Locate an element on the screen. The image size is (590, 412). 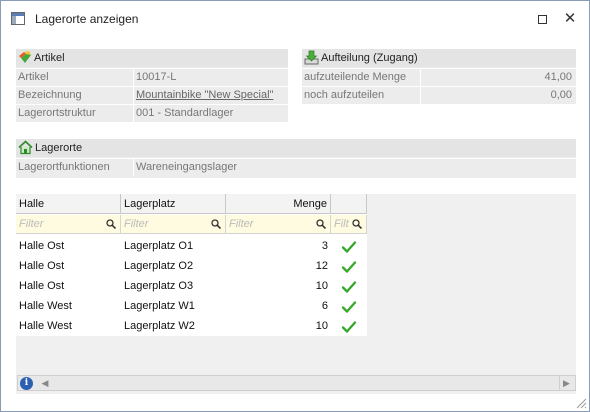
aufzuteilende-menge-row: aufzuteilende Menge 41,00 is located at coordinates (439, 77).